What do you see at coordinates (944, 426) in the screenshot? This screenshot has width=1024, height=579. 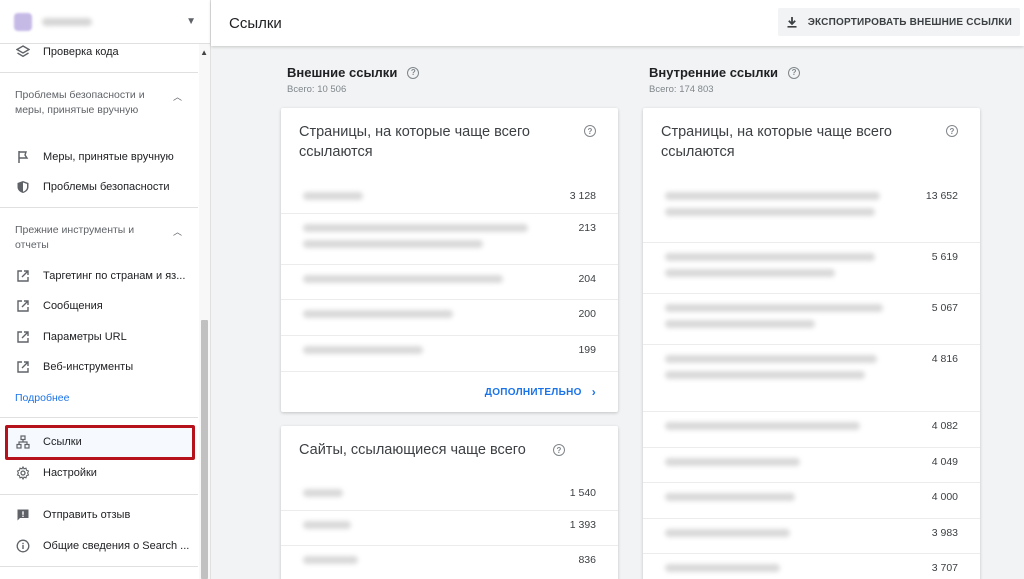 I see `link-count: 4 082` at bounding box center [944, 426].